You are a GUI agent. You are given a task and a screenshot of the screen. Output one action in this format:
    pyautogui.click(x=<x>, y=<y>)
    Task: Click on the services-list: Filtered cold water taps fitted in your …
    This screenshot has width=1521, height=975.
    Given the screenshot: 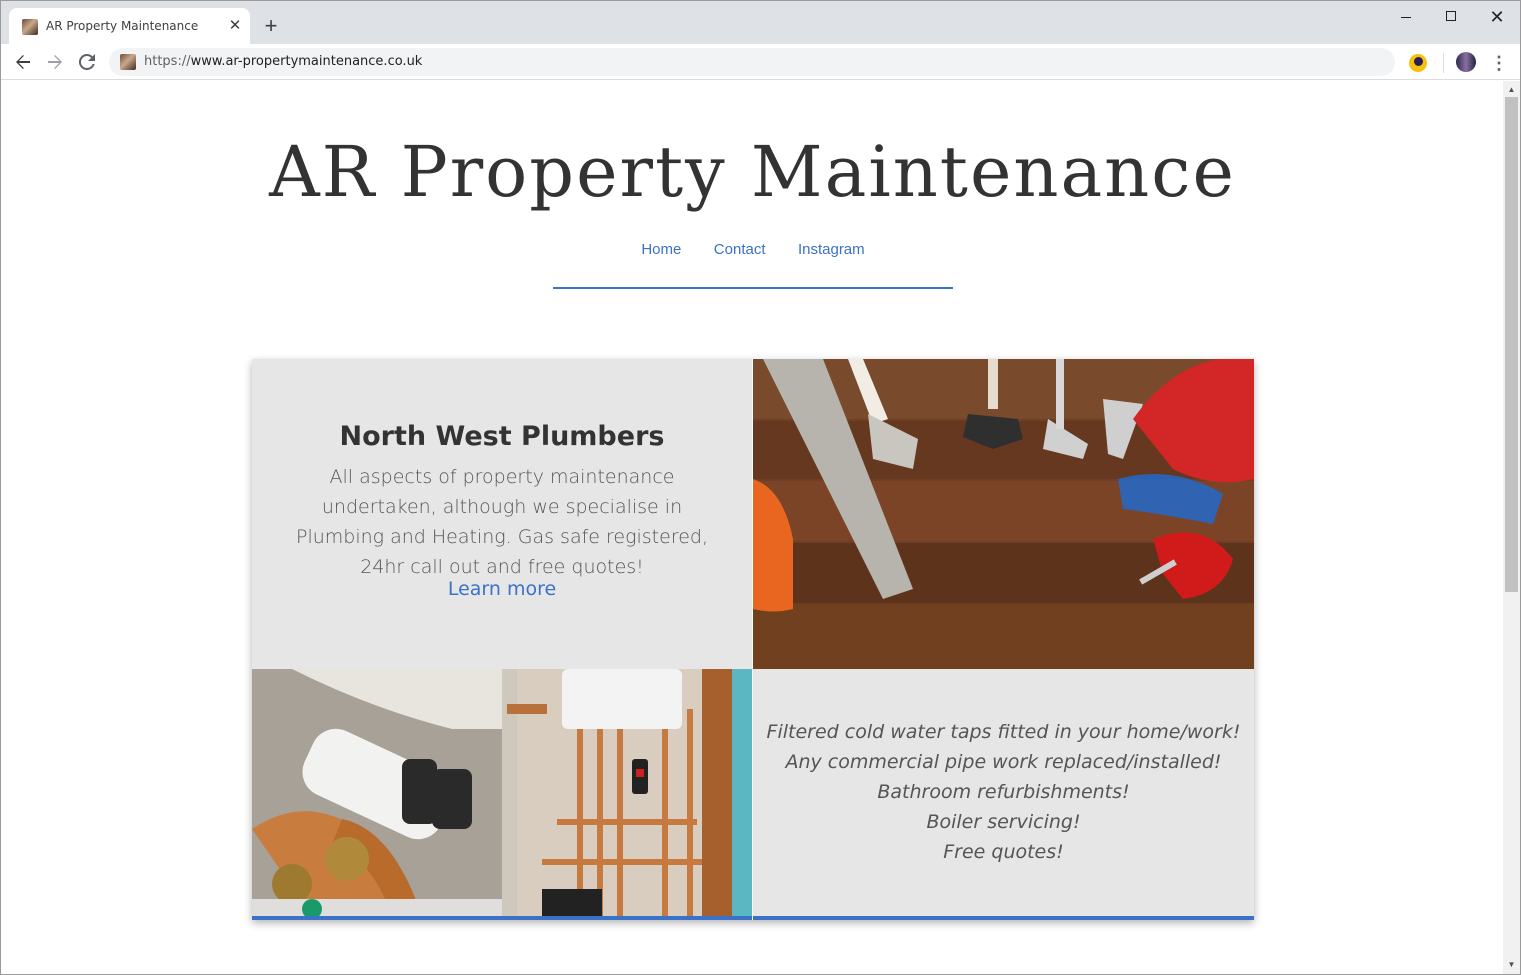 What is the action you would take?
    pyautogui.click(x=1003, y=792)
    